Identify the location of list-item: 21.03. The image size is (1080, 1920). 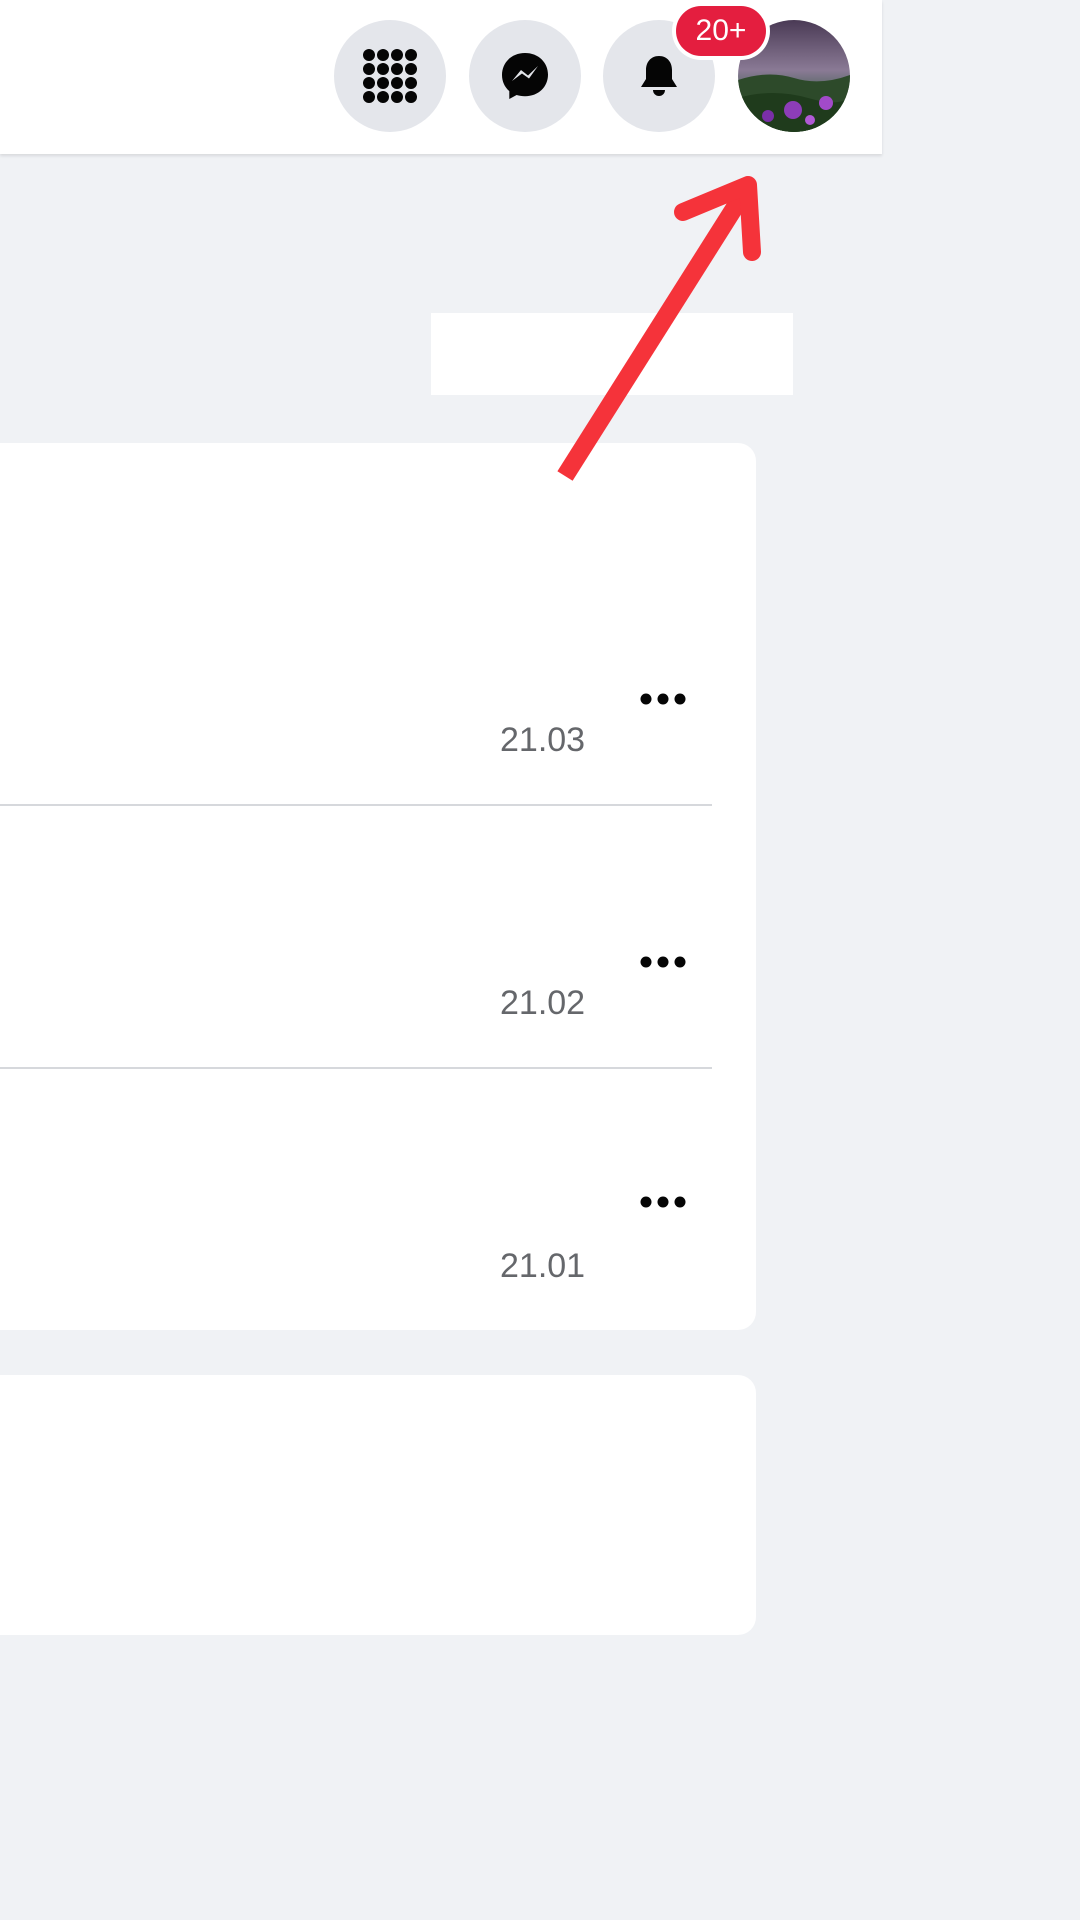
(378, 624).